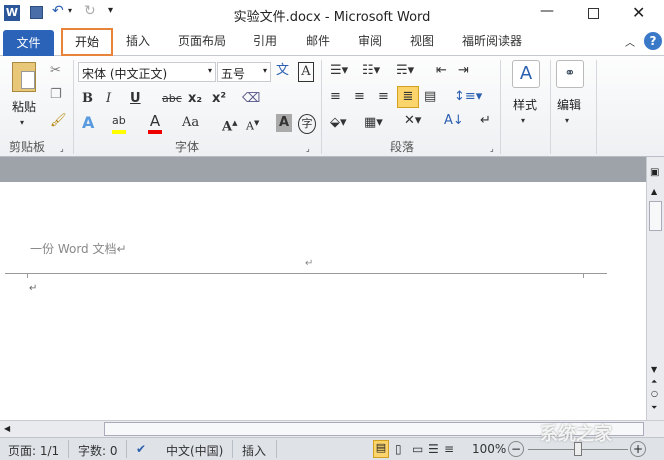 The width and height of the screenshot is (664, 460). Describe the element at coordinates (155, 123) in the screenshot. I see `font-color-icon: A` at that location.